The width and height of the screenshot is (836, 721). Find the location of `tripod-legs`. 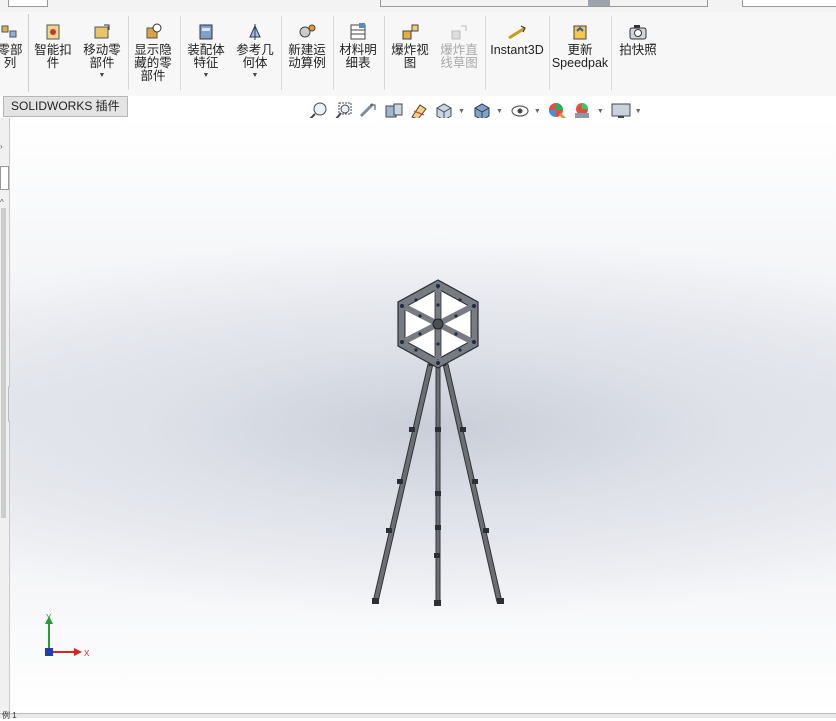

tripod-legs is located at coordinates (437, 484).